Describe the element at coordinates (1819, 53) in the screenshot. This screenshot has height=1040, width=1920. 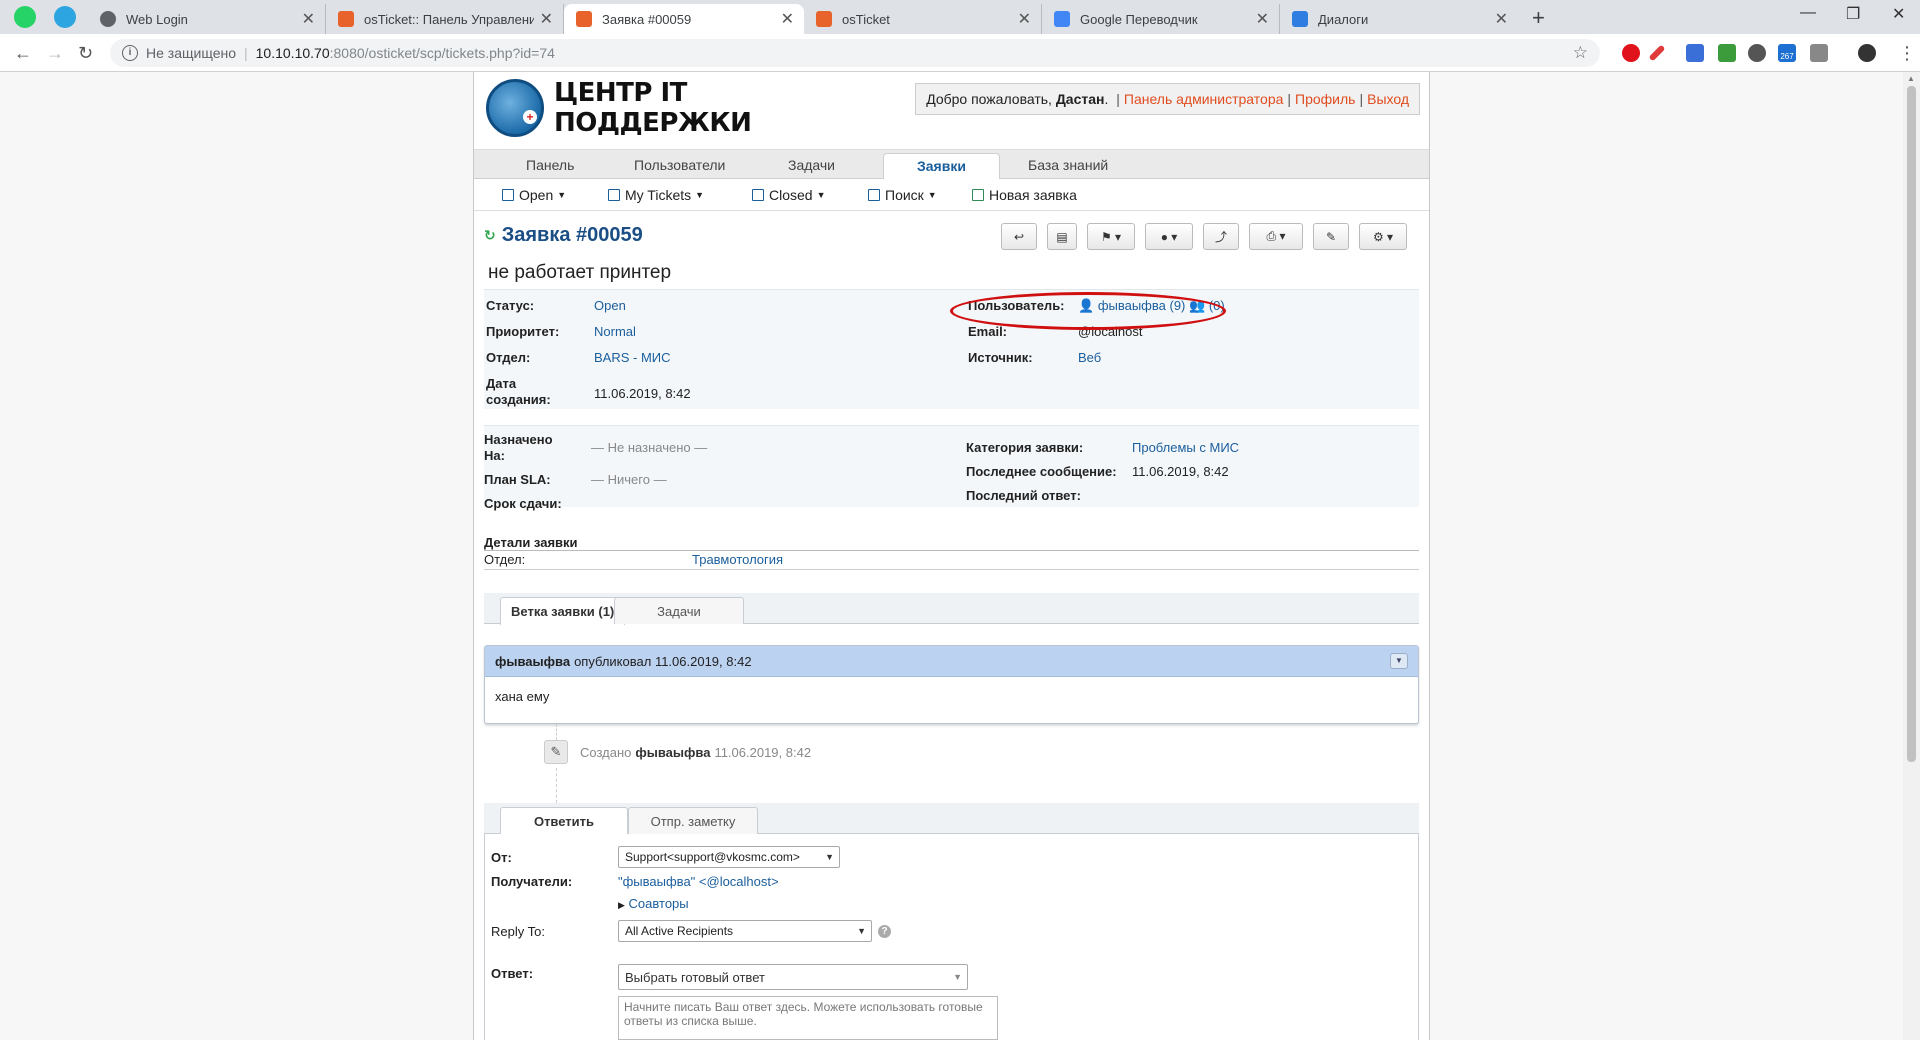
I see `screenshot-extension-icon` at that location.